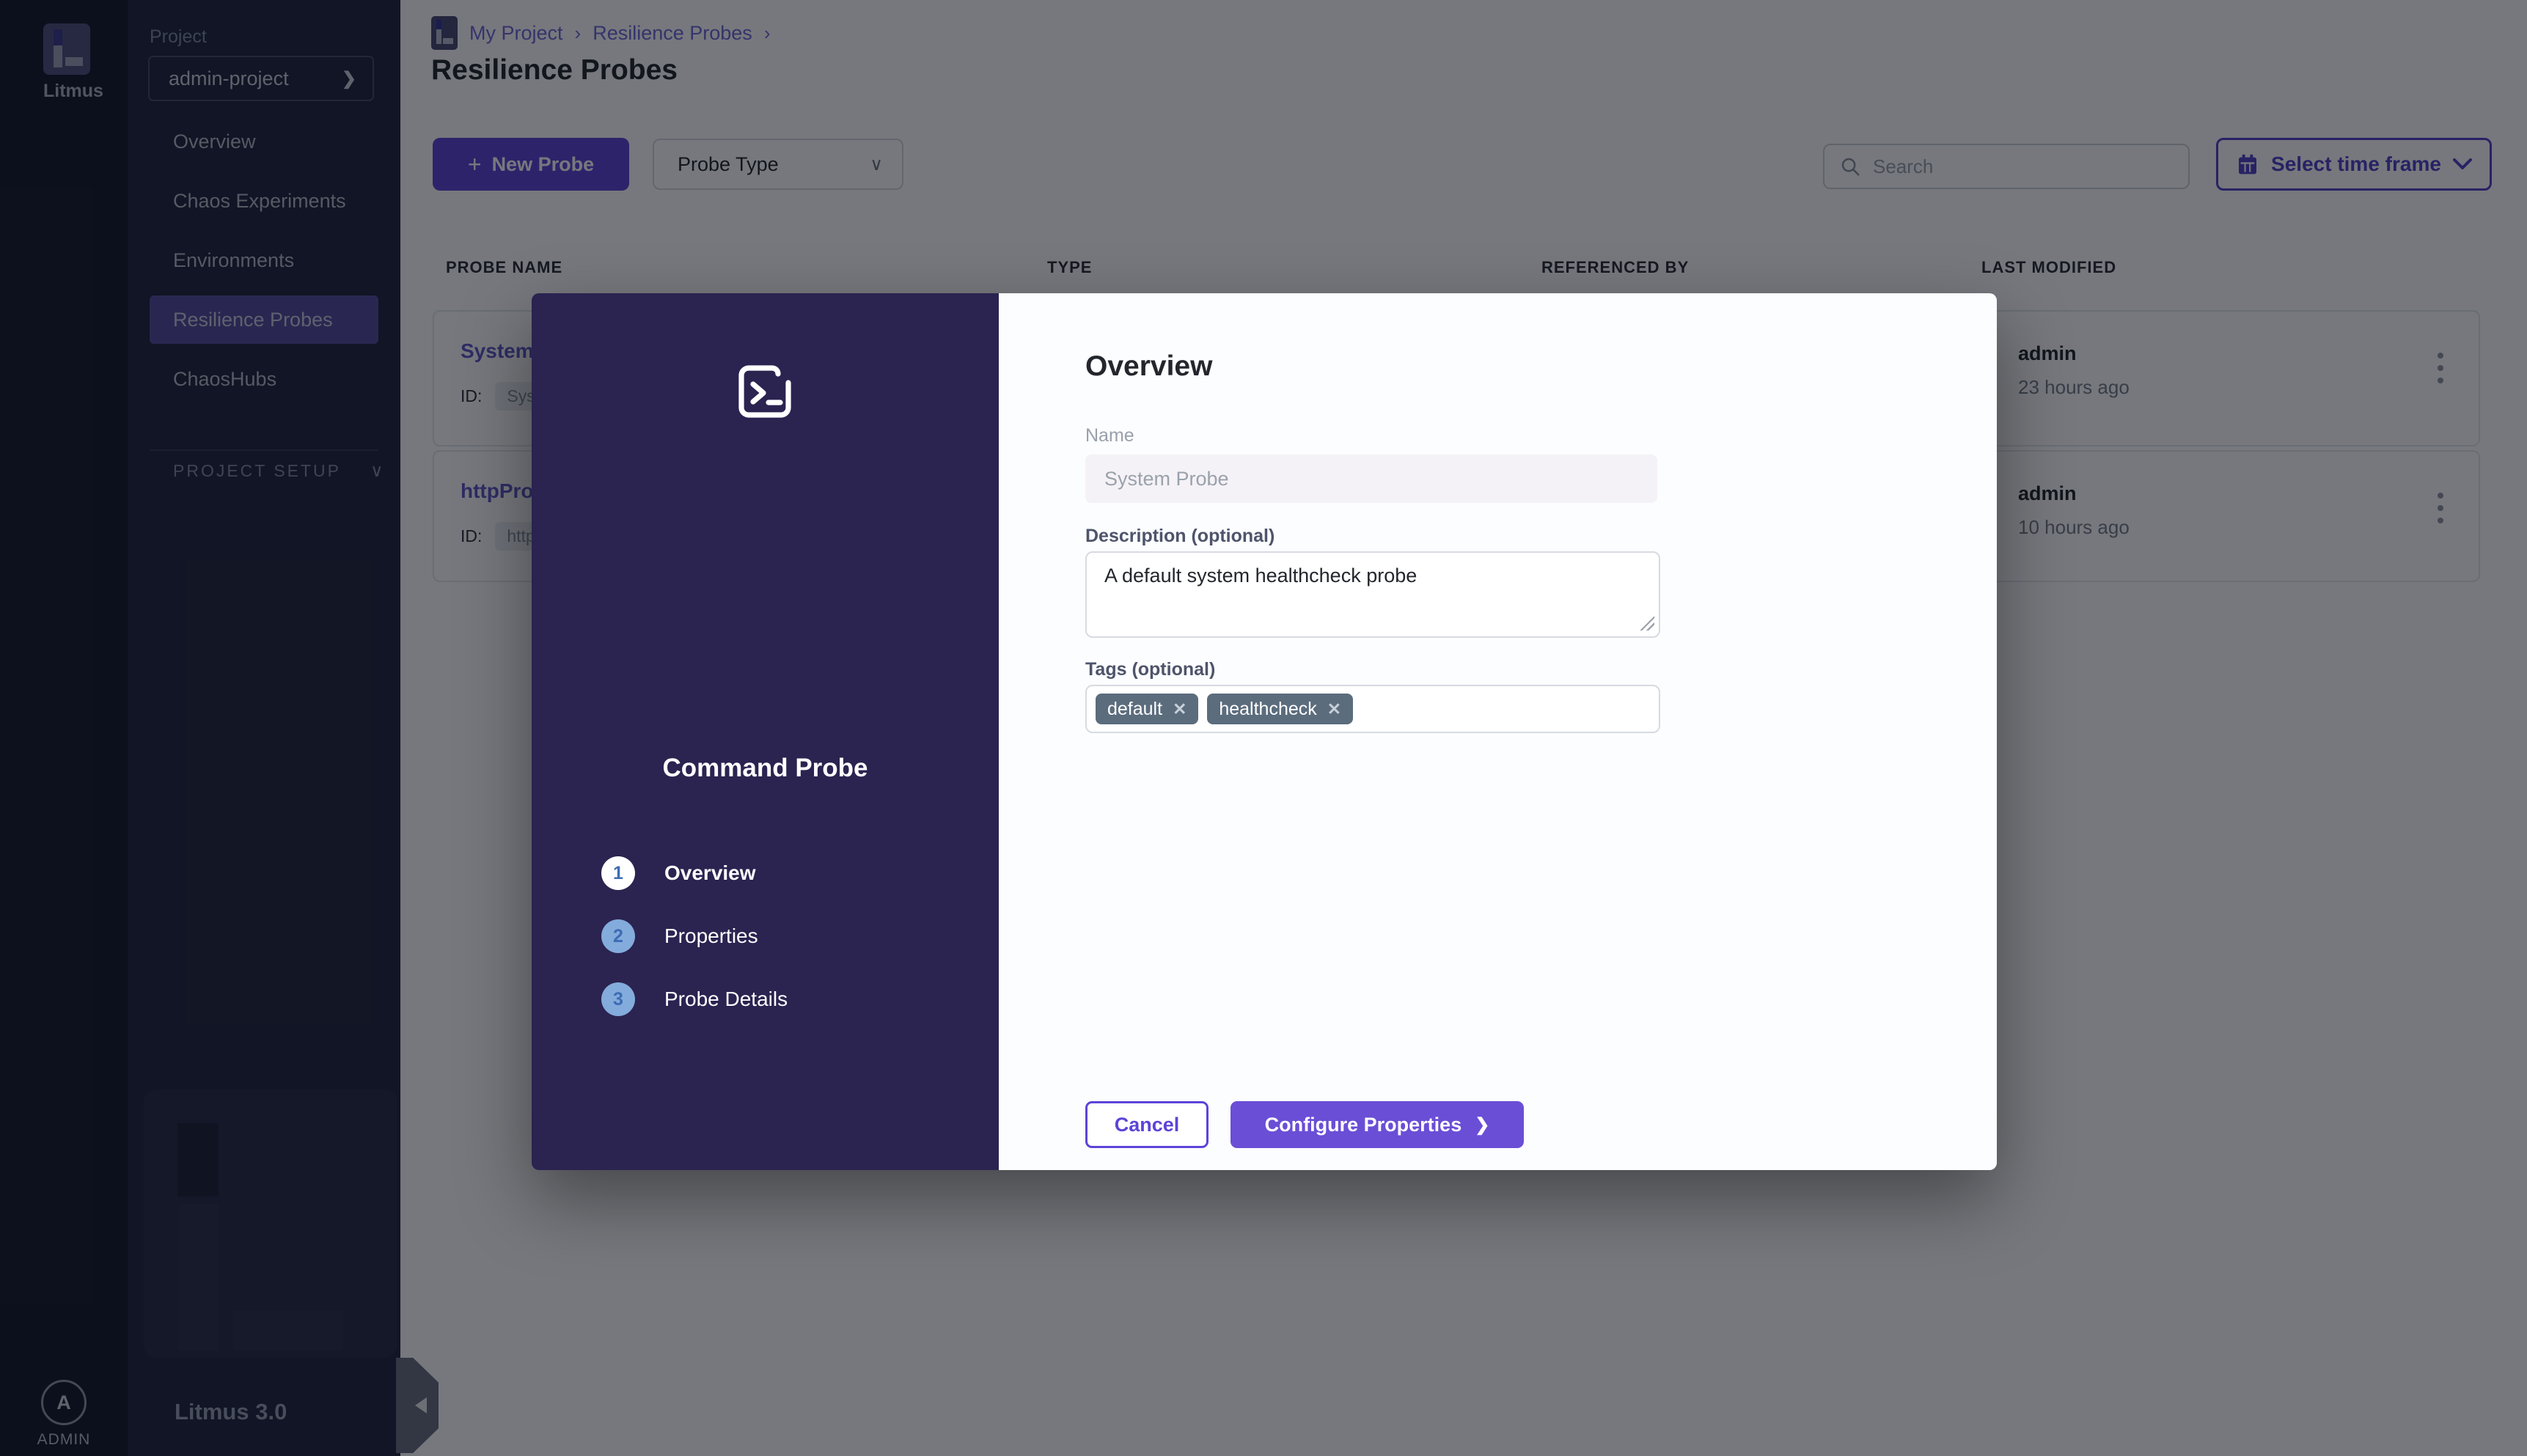  Describe the element at coordinates (1268, 708) in the screenshot. I see `tag-chip-label: healthcheck` at that location.